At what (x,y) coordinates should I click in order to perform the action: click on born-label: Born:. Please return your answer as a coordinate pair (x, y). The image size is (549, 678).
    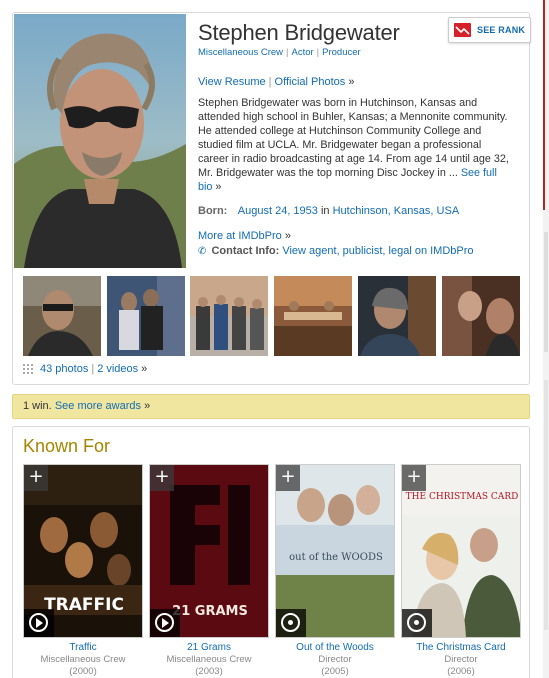
    Looking at the image, I should click on (213, 211).